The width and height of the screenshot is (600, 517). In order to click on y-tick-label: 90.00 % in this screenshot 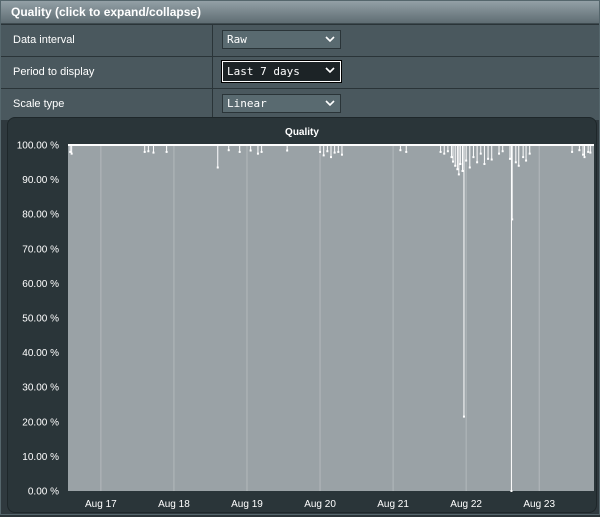, I will do `click(40, 180)`.